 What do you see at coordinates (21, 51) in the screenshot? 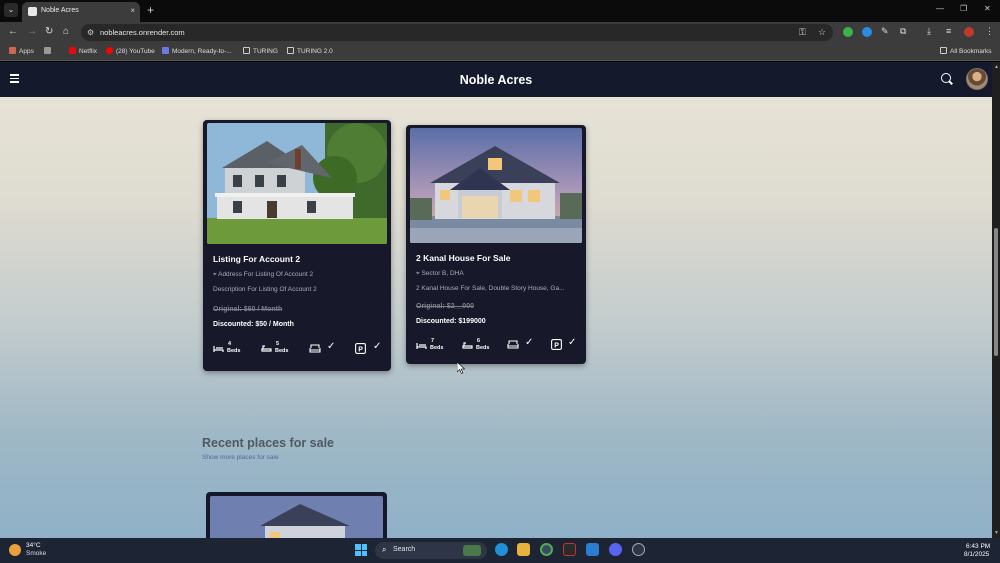
I see `bookmark-apps: Apps` at bounding box center [21, 51].